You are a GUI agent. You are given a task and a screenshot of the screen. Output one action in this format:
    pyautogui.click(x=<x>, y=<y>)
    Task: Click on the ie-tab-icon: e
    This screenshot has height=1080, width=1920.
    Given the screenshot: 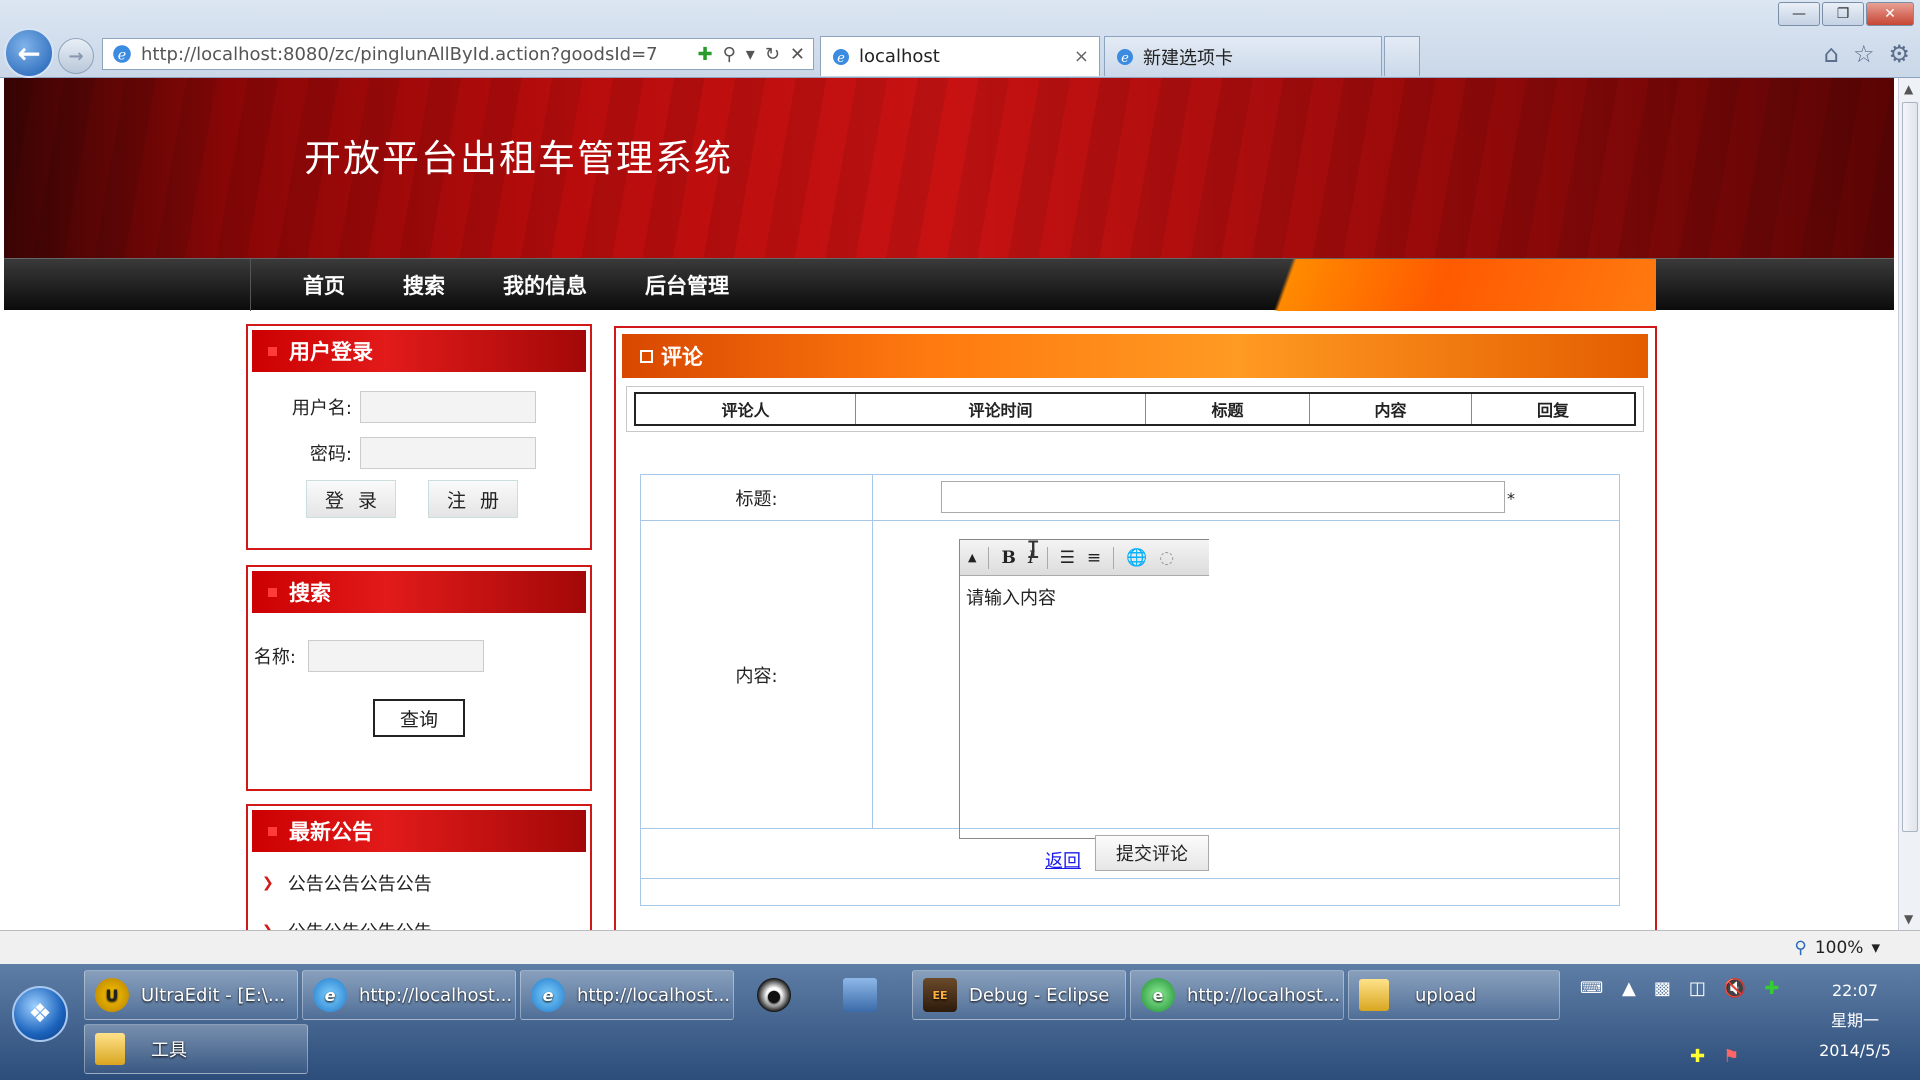 What is the action you would take?
    pyautogui.click(x=841, y=57)
    